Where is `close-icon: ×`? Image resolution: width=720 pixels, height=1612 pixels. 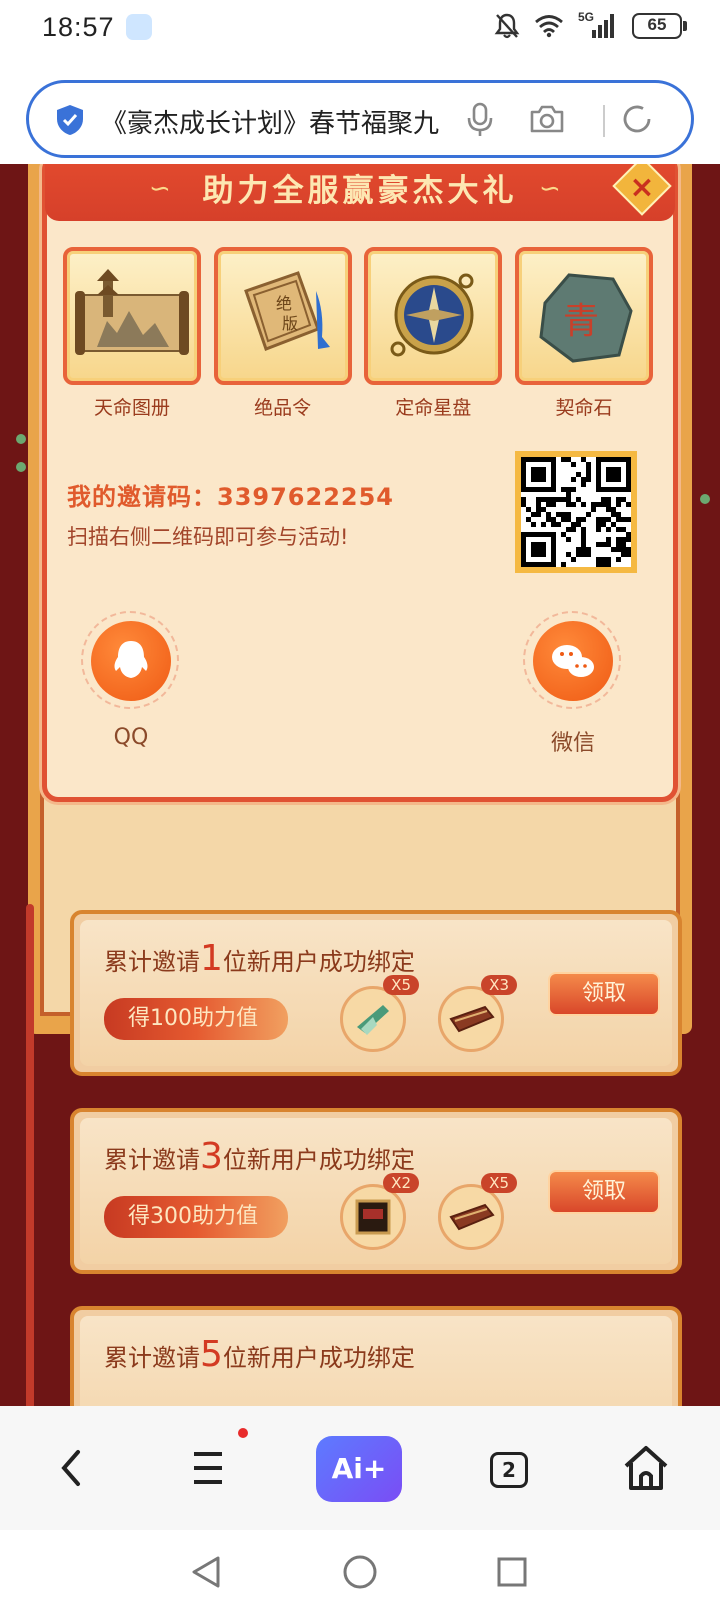
close-icon: × is located at coordinates (642, 189).